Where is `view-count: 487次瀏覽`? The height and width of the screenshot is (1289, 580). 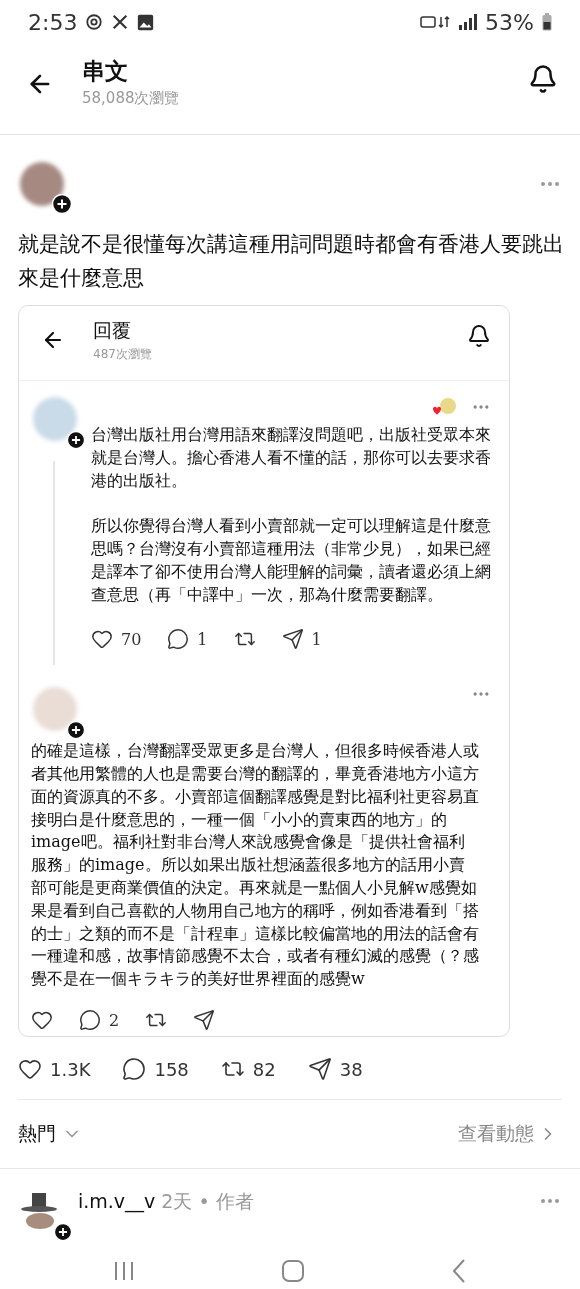
view-count: 487次瀏覽 is located at coordinates (122, 354).